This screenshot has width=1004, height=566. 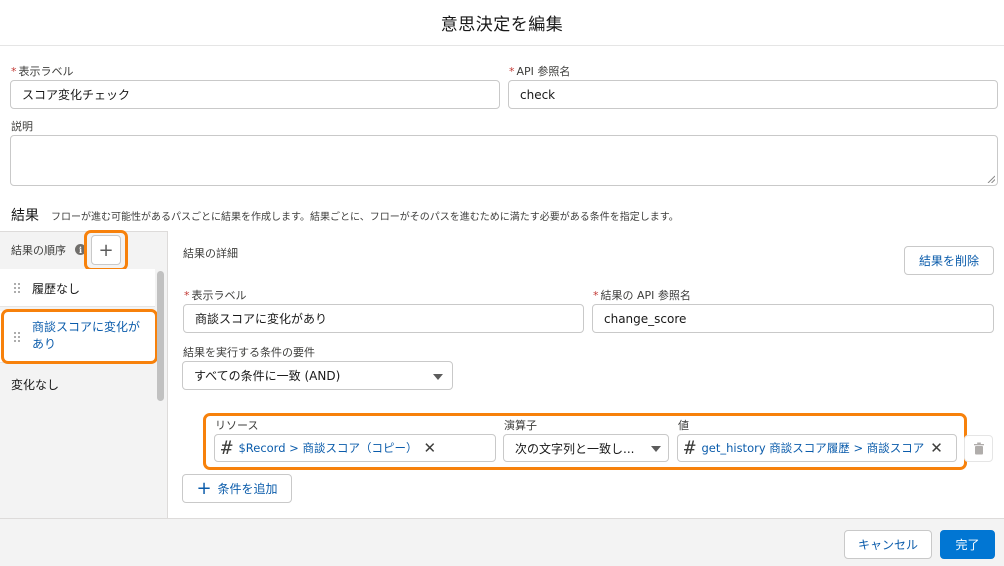 I want to click on label-input: スコア変化チェック, so click(x=255, y=94).